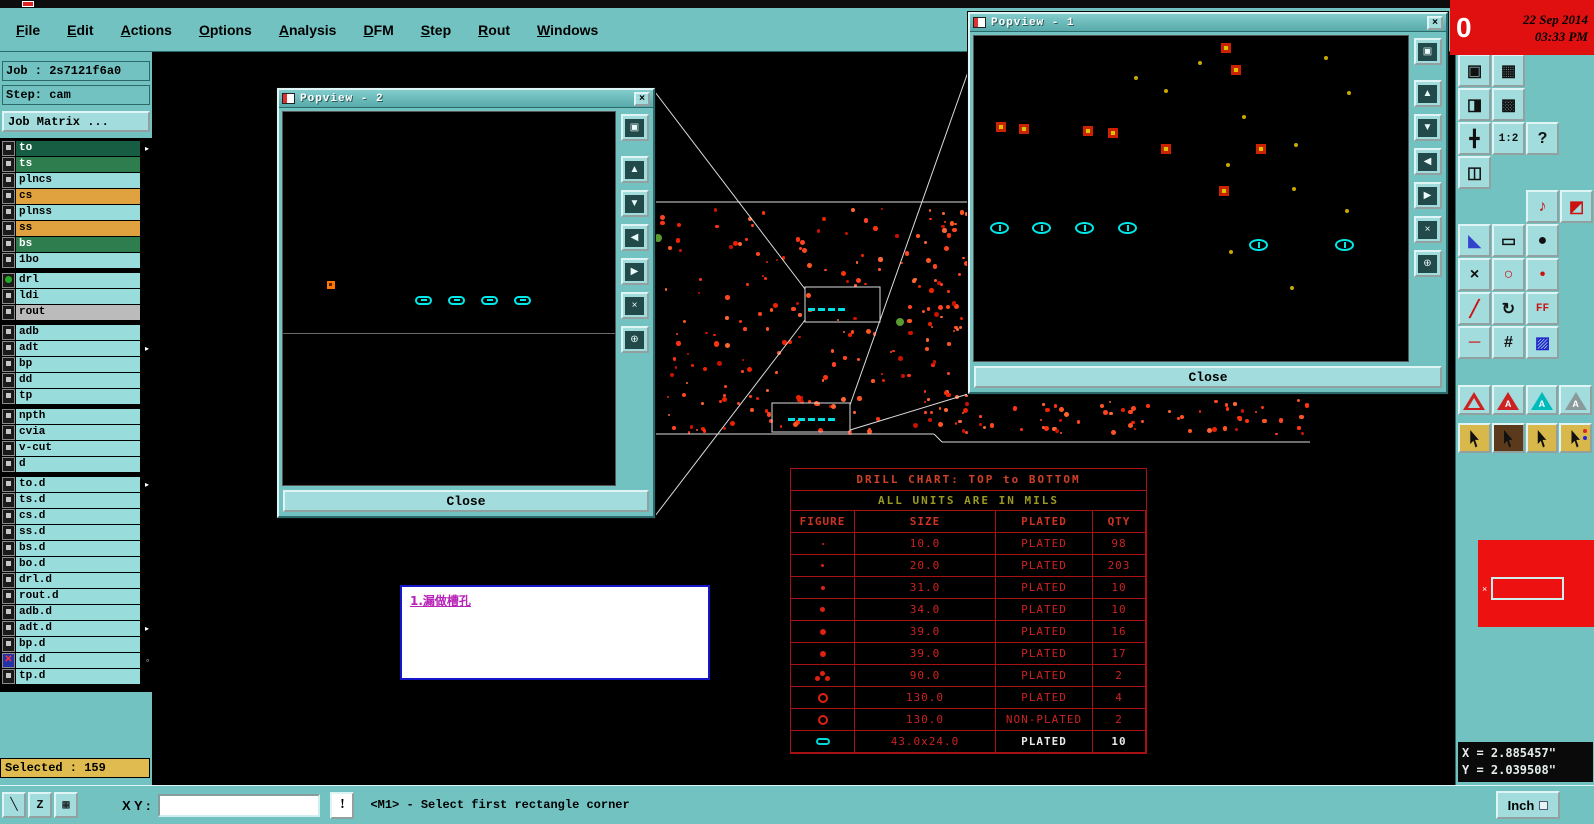 The image size is (1594, 824). Describe the element at coordinates (78, 196) in the screenshot. I see `layer-name-cs: cs` at that location.